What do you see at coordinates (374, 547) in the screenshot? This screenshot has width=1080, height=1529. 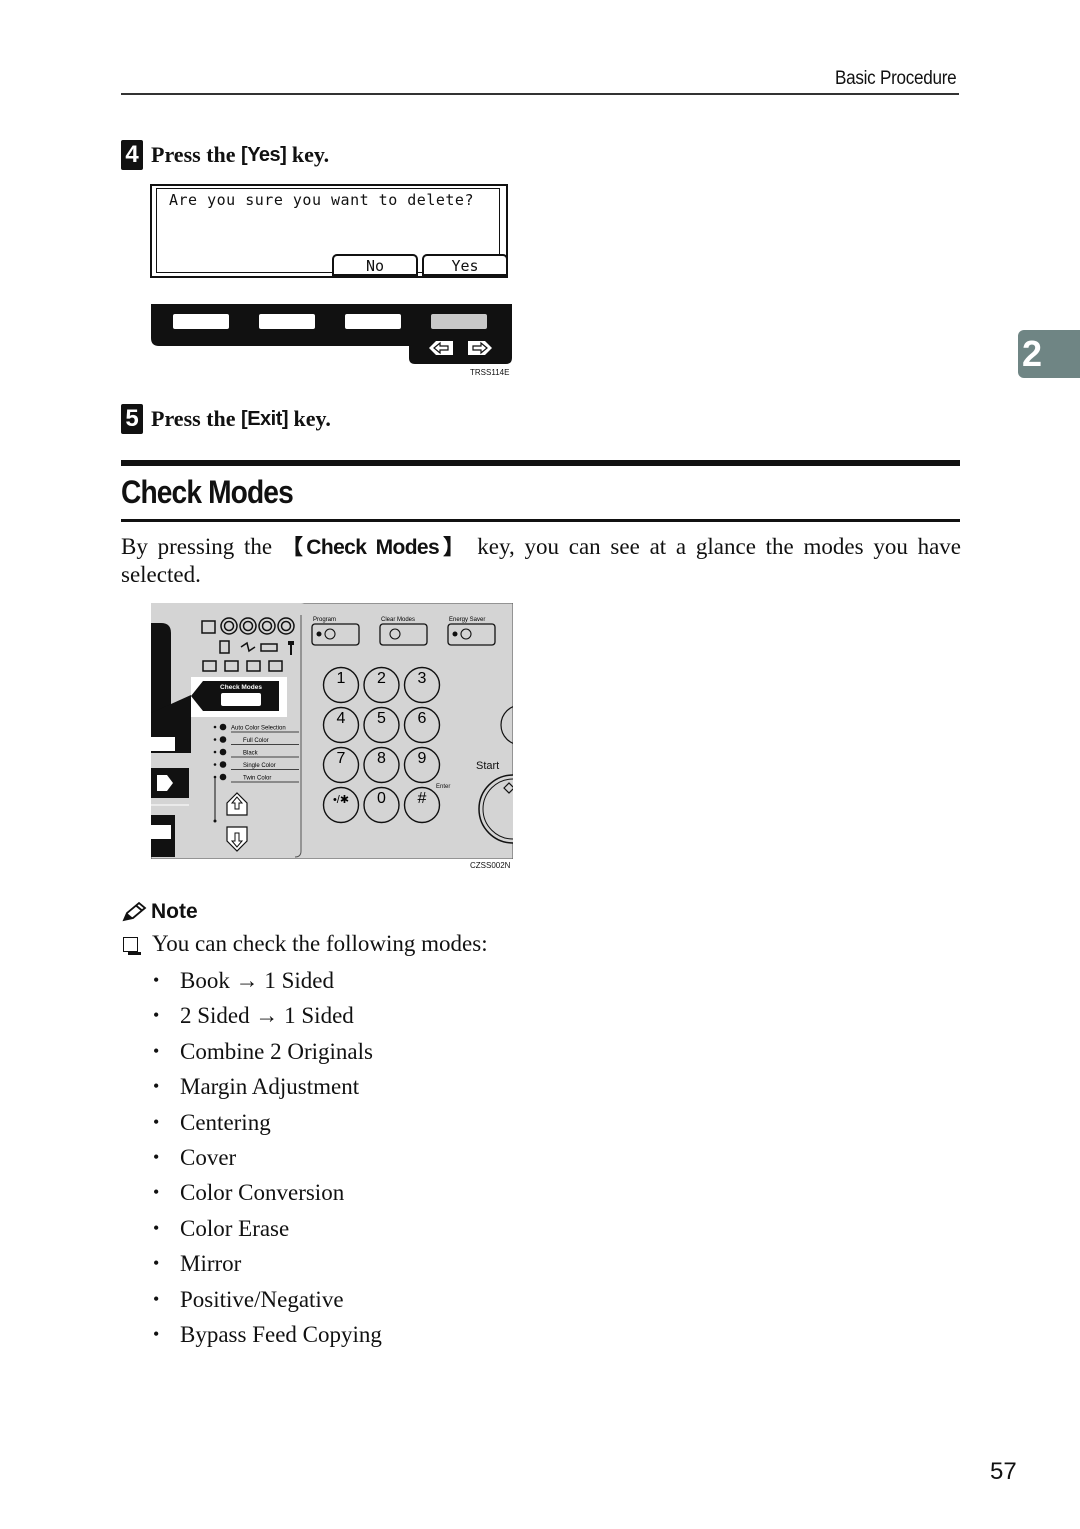 I see `body-key: 【Check Modes】` at bounding box center [374, 547].